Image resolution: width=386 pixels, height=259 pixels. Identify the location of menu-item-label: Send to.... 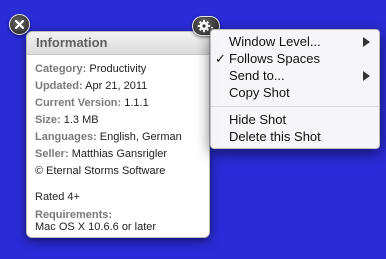
(257, 75).